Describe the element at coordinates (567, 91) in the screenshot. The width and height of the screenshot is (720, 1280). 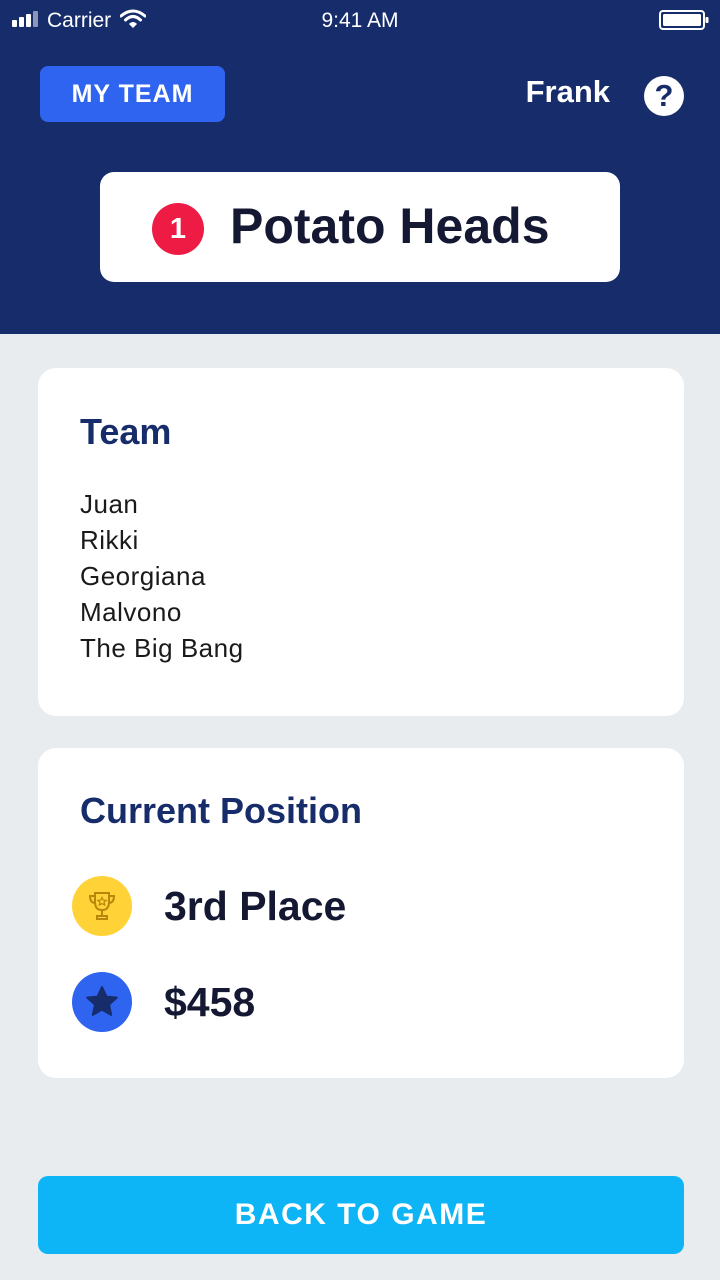
I see `username: Frank` at that location.